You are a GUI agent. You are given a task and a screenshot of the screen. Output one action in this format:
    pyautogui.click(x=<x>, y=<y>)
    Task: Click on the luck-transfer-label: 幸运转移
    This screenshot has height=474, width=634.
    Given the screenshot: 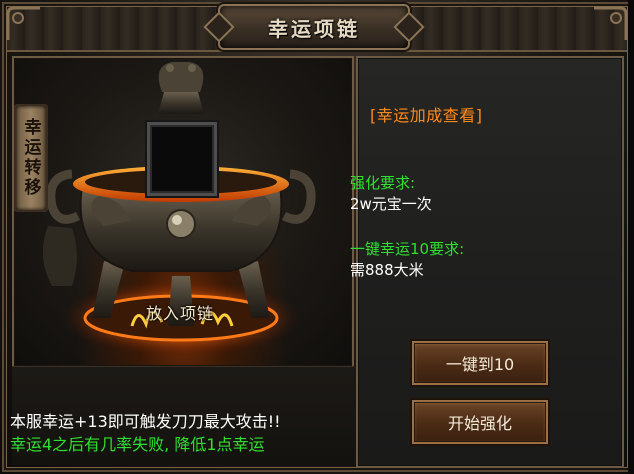 What is the action you would take?
    pyautogui.click(x=30, y=158)
    